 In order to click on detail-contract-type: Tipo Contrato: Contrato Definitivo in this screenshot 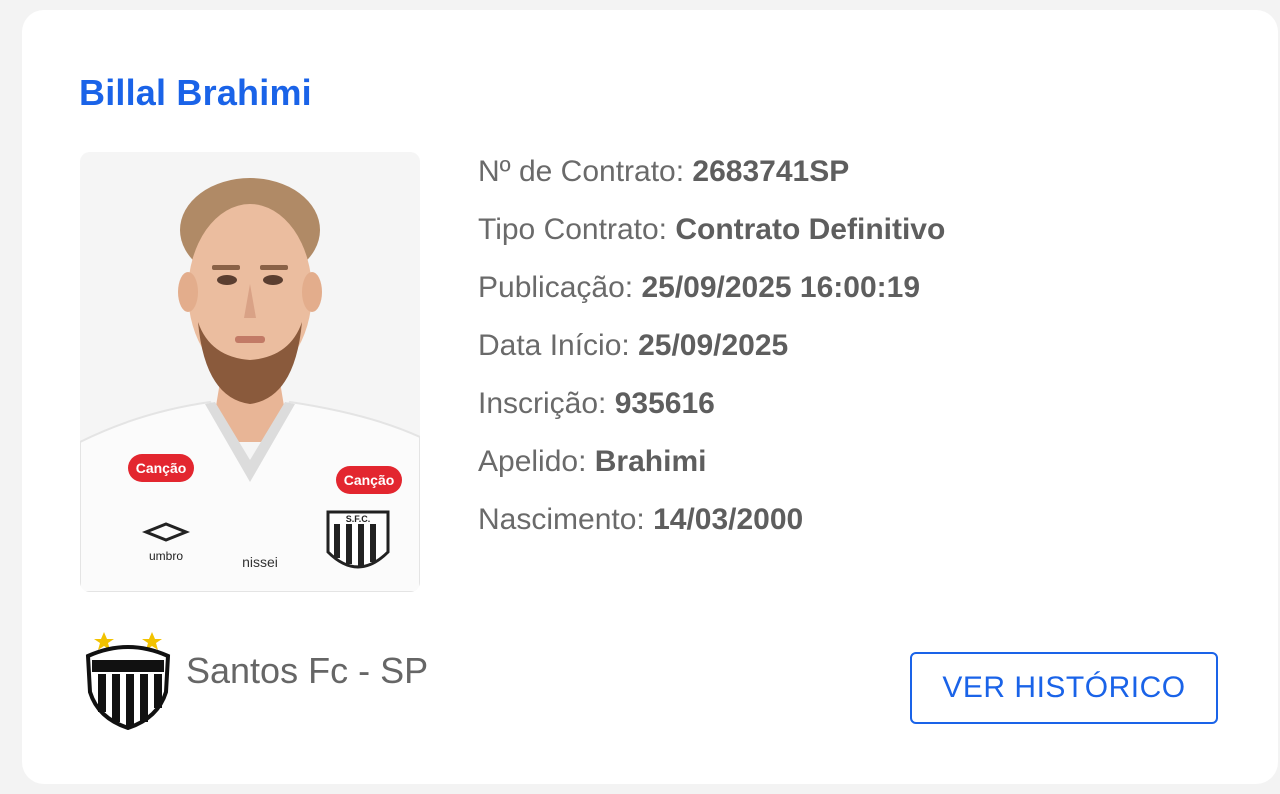, I will do `click(712, 229)`.